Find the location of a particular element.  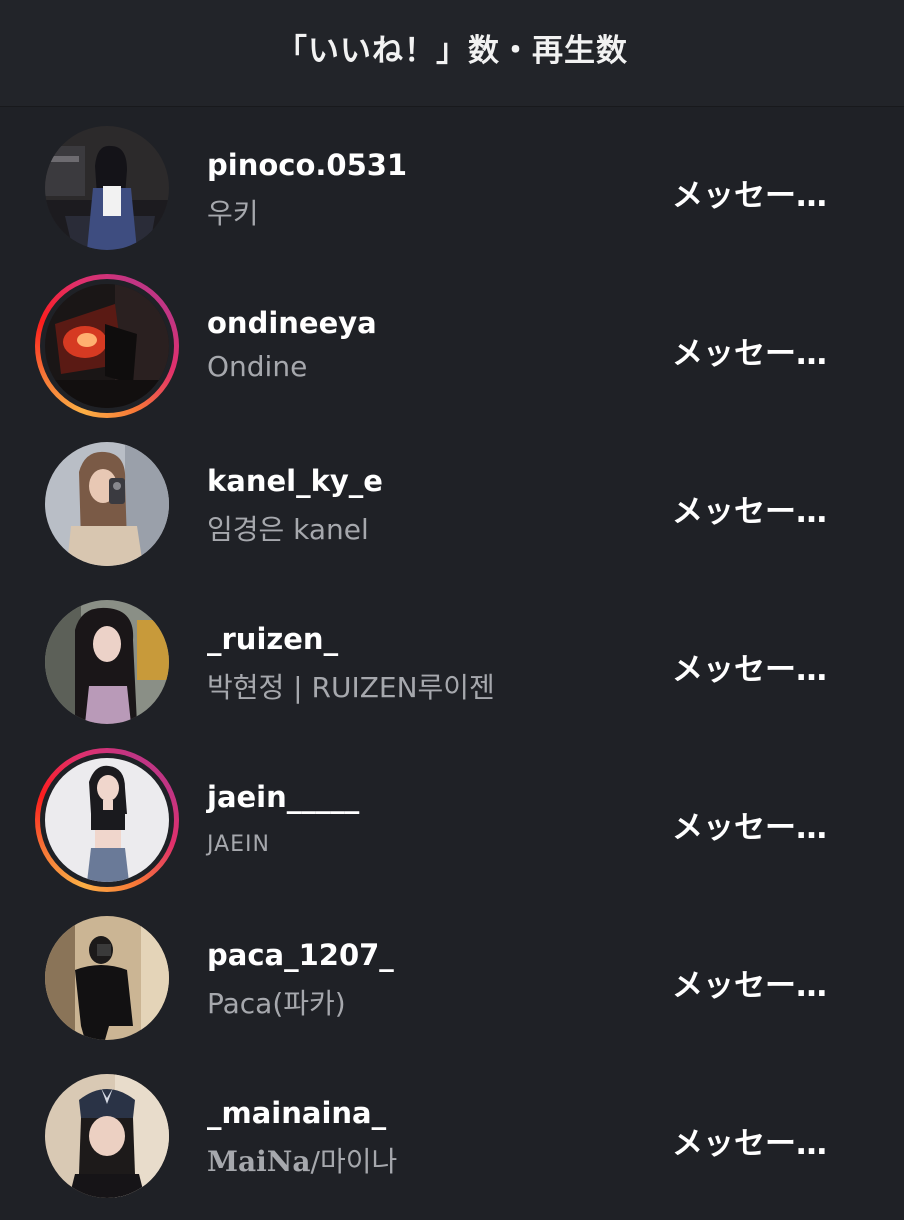

username: jaein_____ is located at coordinates (283, 797).